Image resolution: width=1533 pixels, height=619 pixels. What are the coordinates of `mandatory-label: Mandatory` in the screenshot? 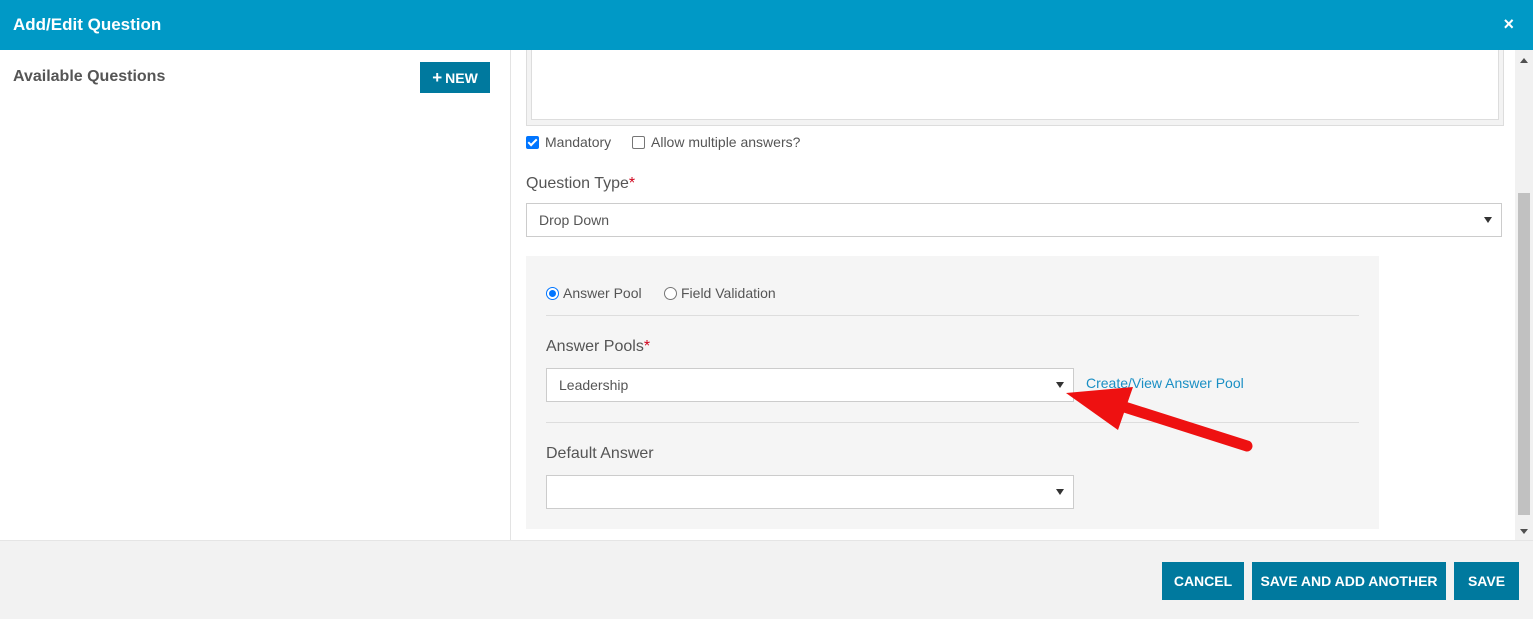 It's located at (578, 142).